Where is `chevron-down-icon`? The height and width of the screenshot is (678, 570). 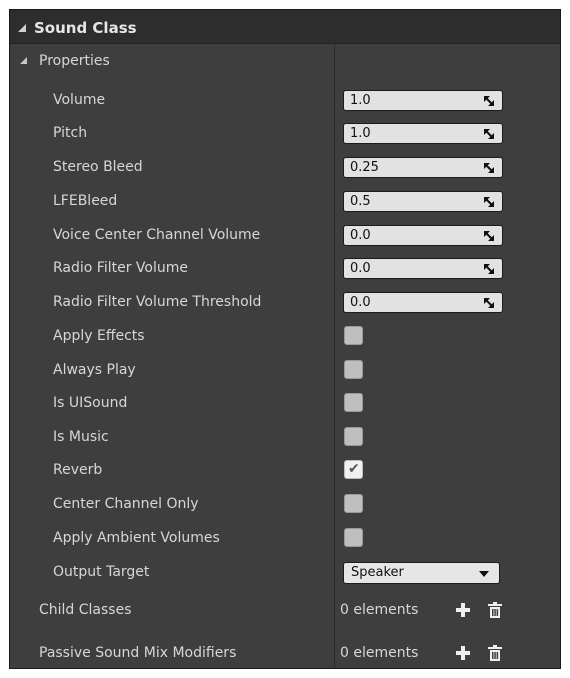 chevron-down-icon is located at coordinates (484, 574).